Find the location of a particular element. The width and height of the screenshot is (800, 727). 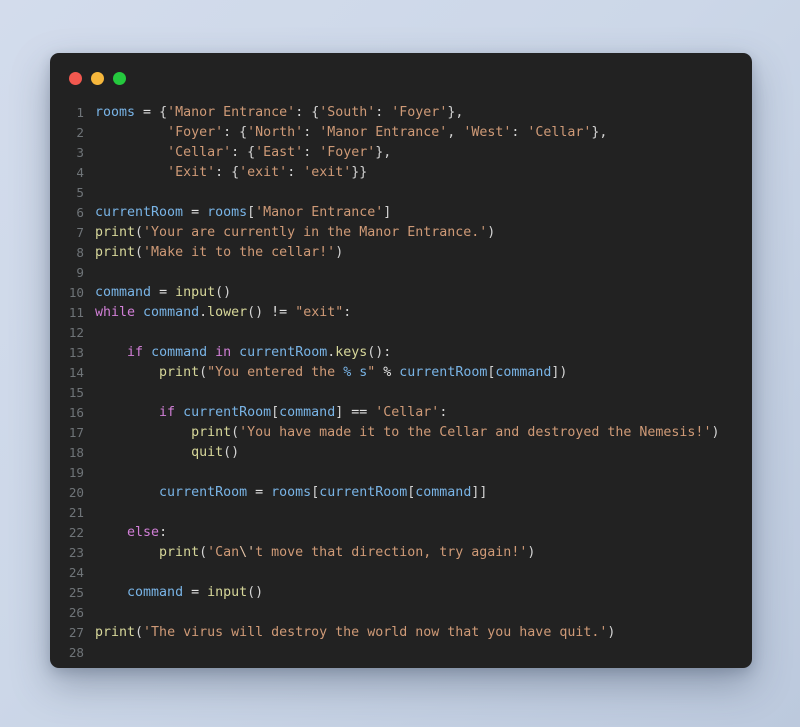

code-token: while is located at coordinates (115, 312).